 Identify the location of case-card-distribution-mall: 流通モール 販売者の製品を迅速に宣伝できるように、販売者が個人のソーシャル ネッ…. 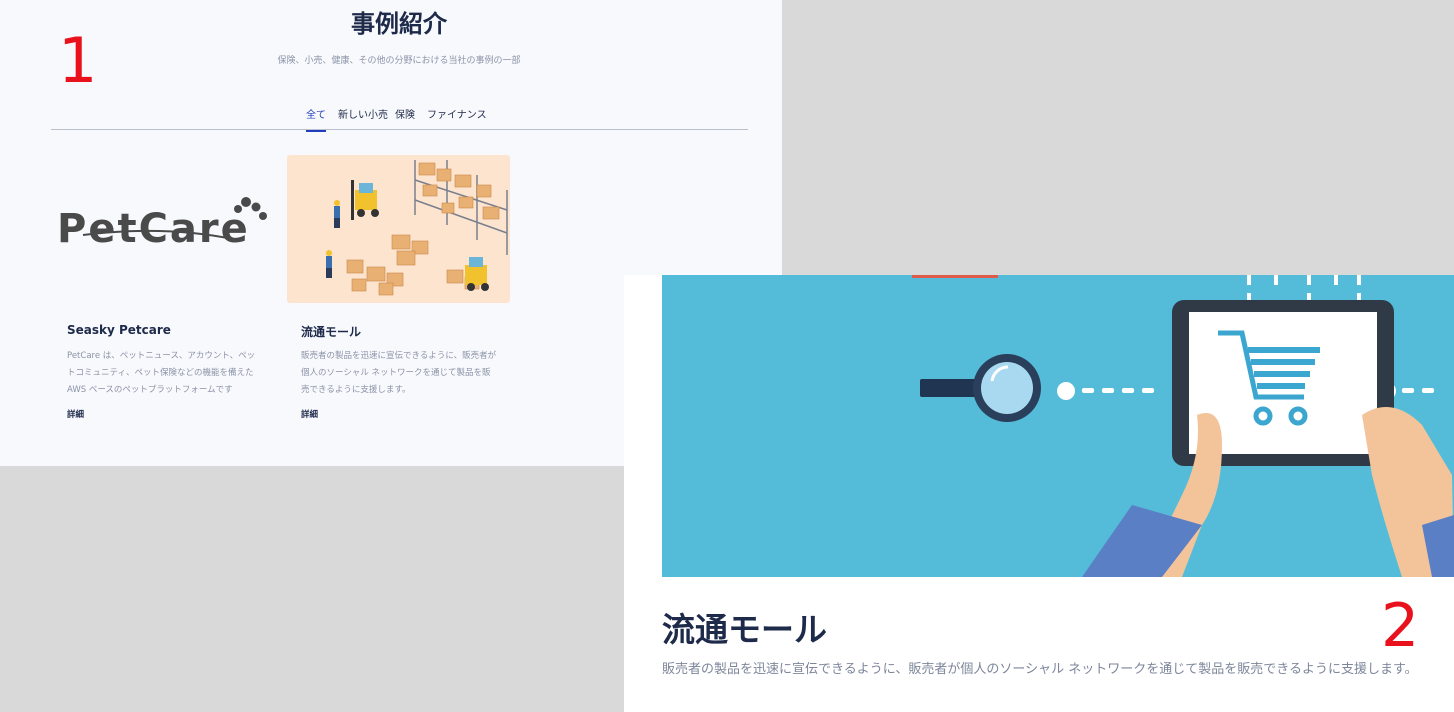
(398, 287).